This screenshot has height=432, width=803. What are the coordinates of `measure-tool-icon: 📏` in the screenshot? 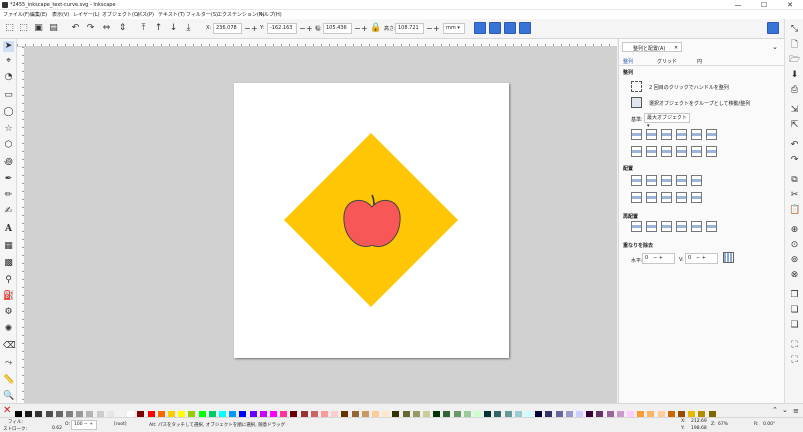 It's located at (8, 380).